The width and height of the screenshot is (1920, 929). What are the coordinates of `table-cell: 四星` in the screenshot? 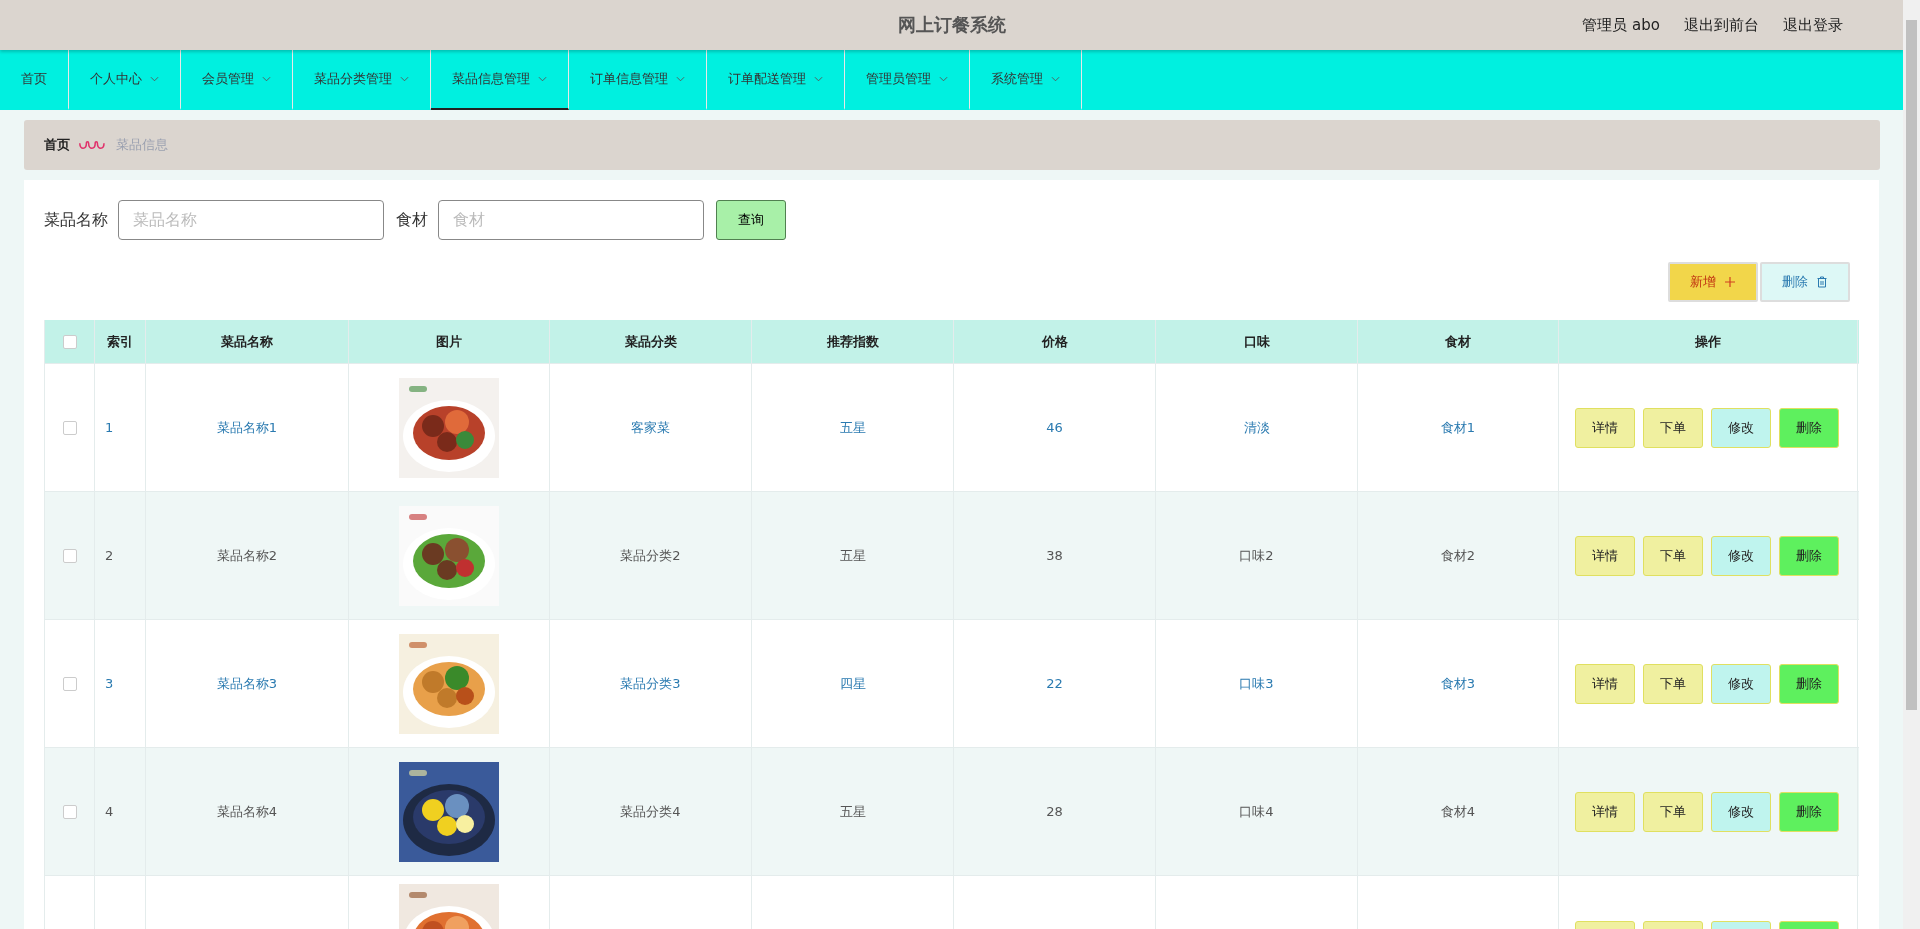 It's located at (852, 683).